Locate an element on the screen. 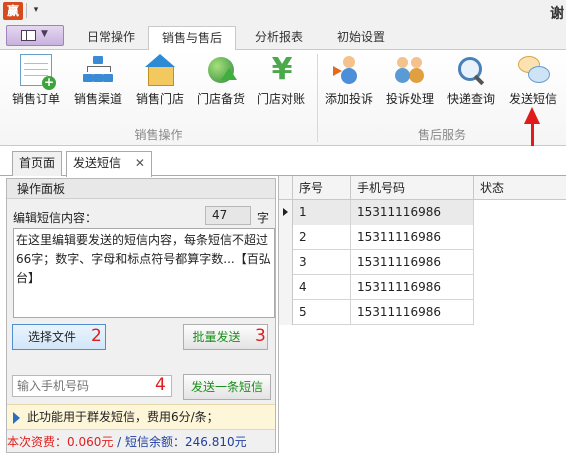 Image resolution: width=566 pixels, height=453 pixels. store-stock-label: 门店备货 is located at coordinates (220, 99).